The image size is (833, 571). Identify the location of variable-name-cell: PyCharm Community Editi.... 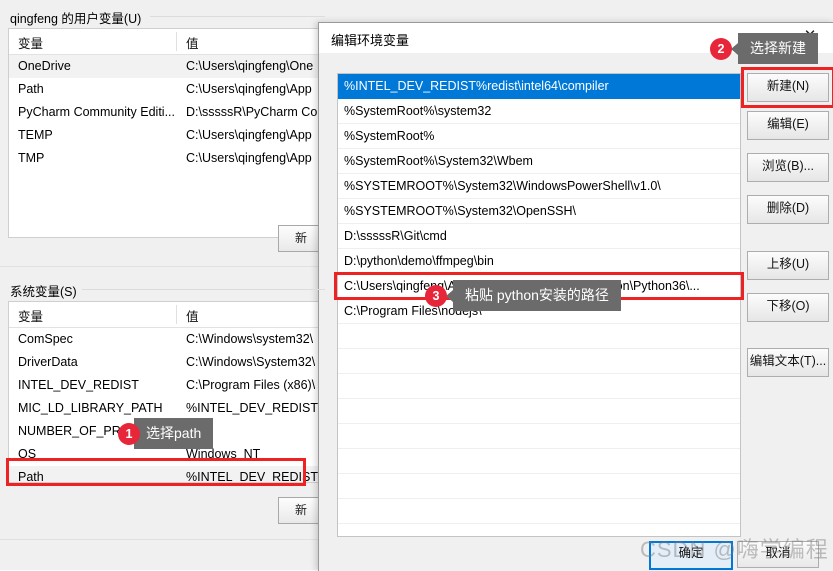
(96, 112).